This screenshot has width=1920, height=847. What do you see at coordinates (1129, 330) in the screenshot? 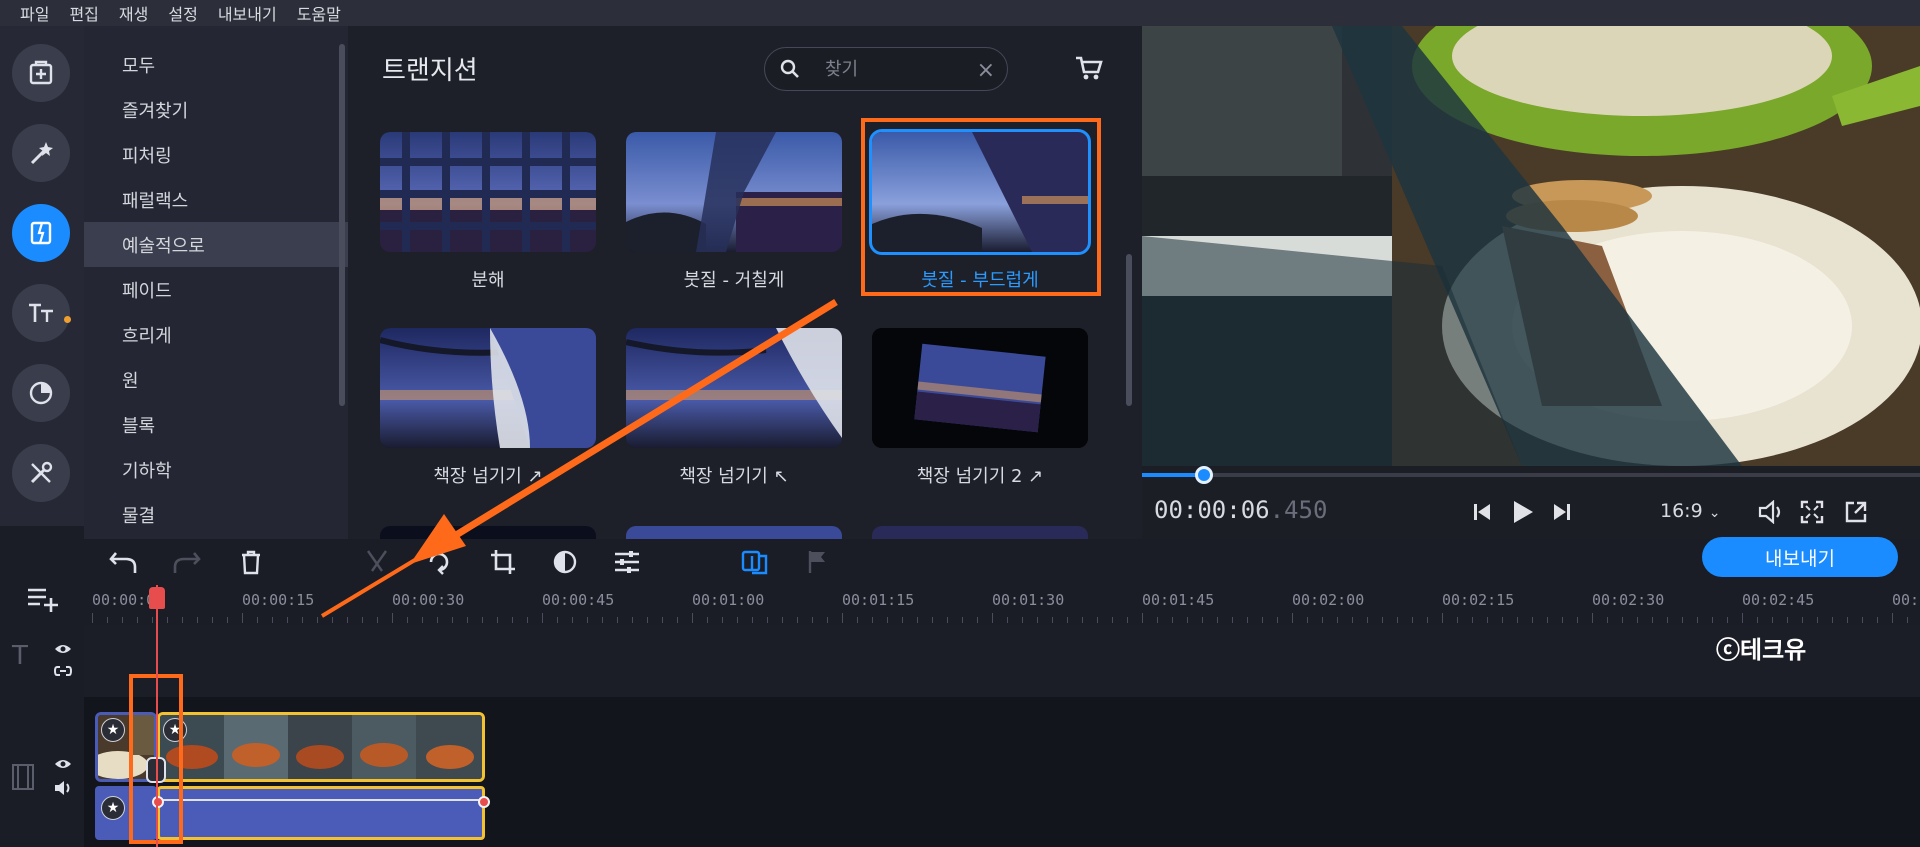
I see `transitions-scrollbar` at bounding box center [1129, 330].